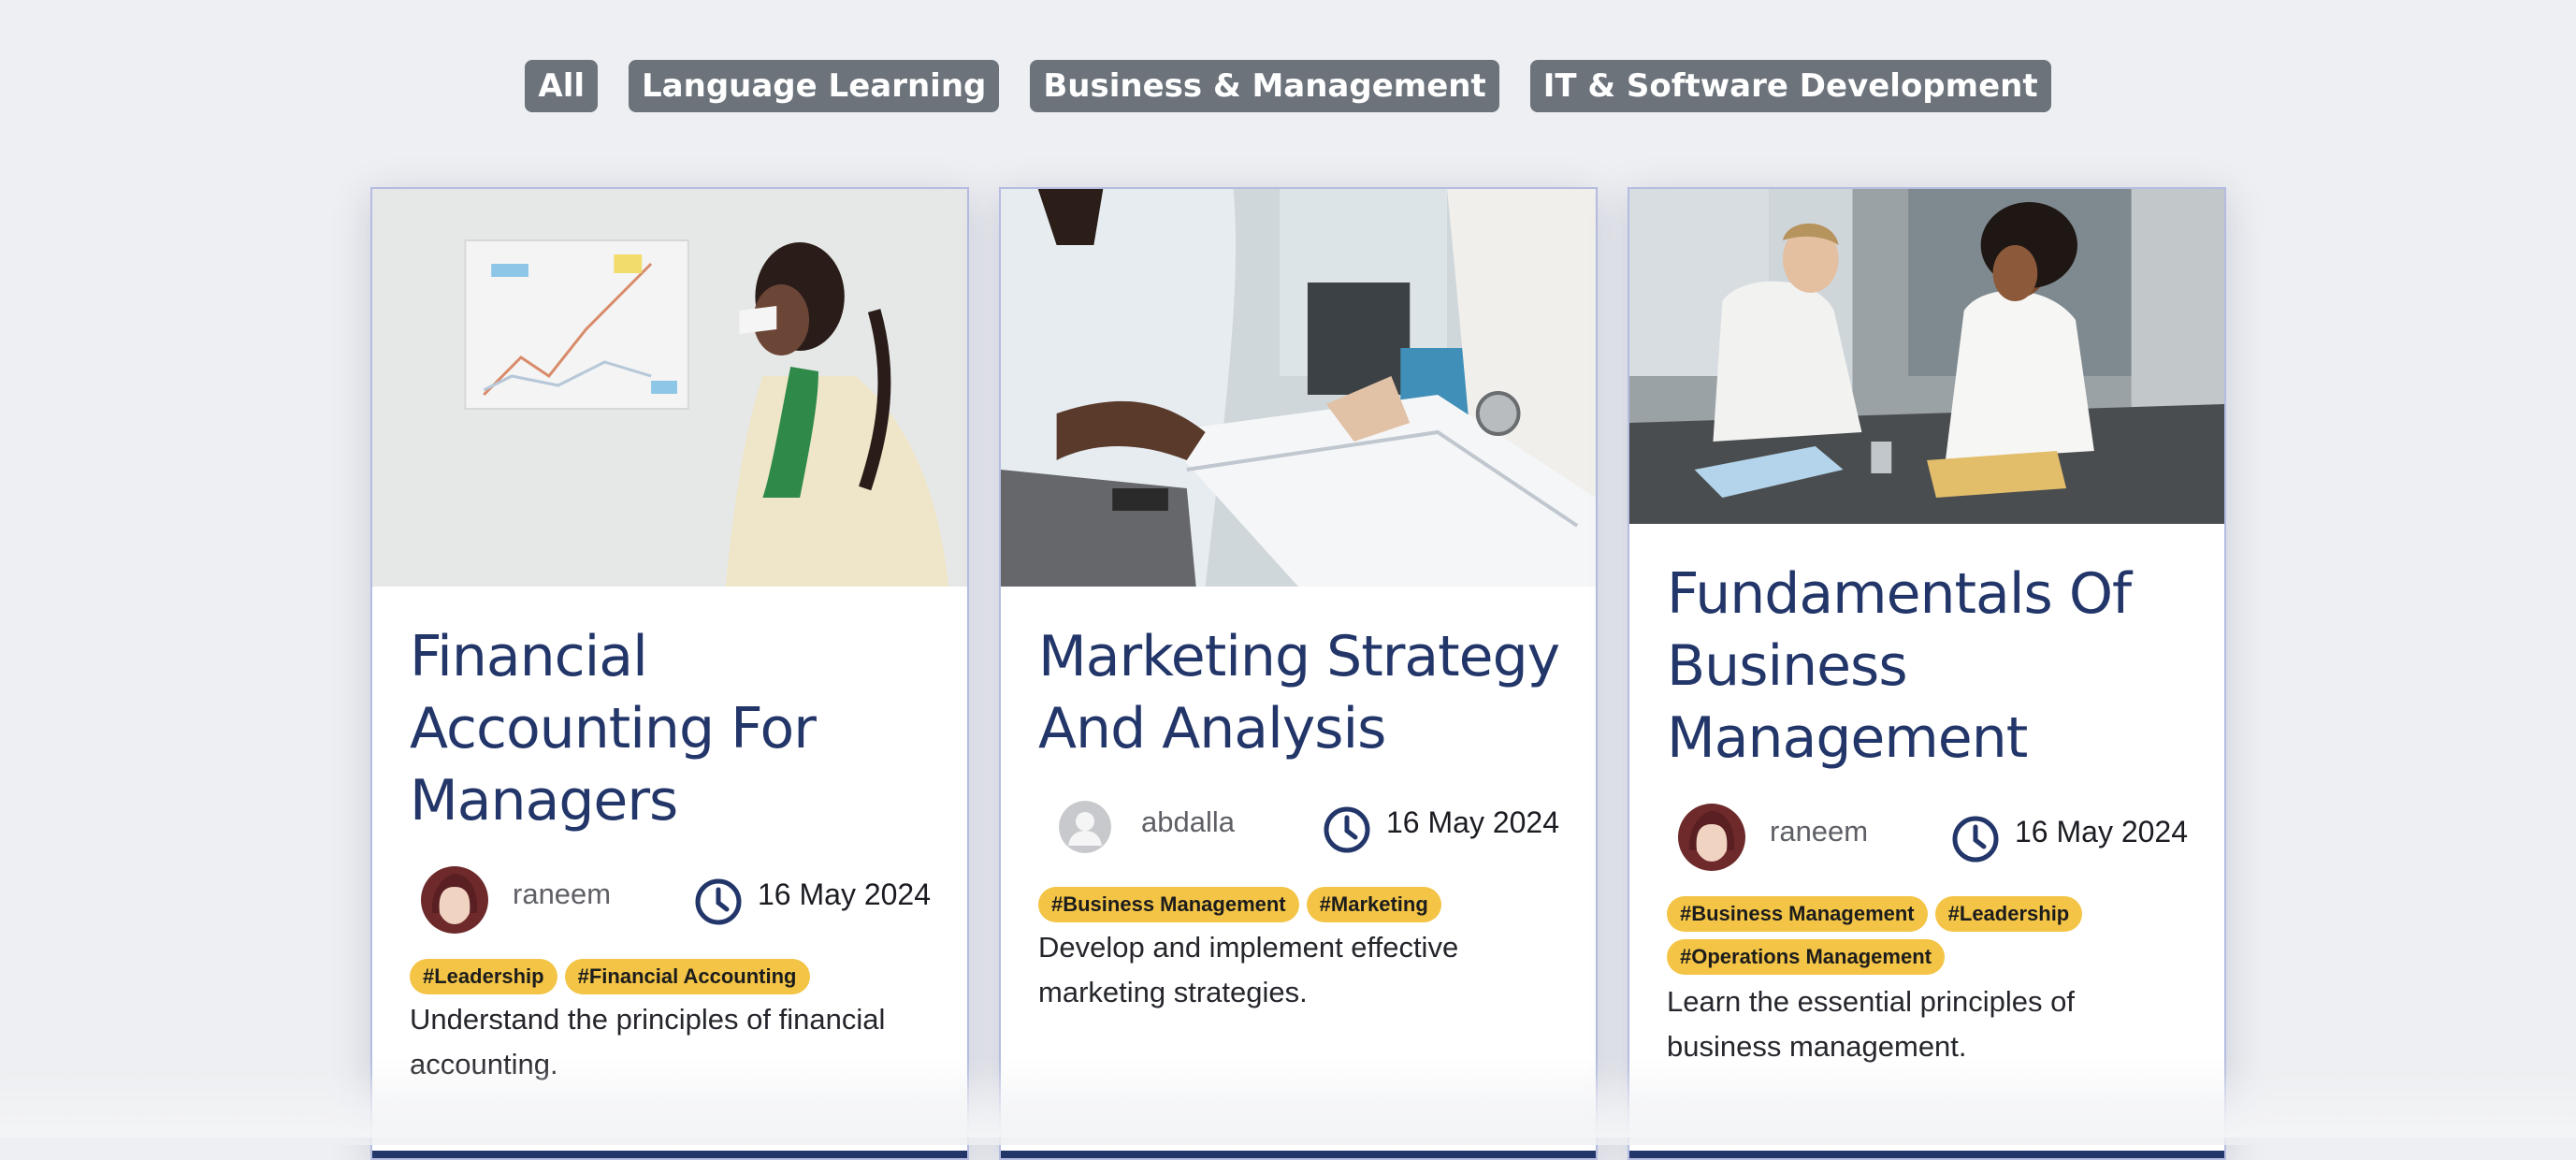 The height and width of the screenshot is (1160, 2576). Describe the element at coordinates (1300, 827) in the screenshot. I see `course-meta: abdalla 16 May 2024` at that location.